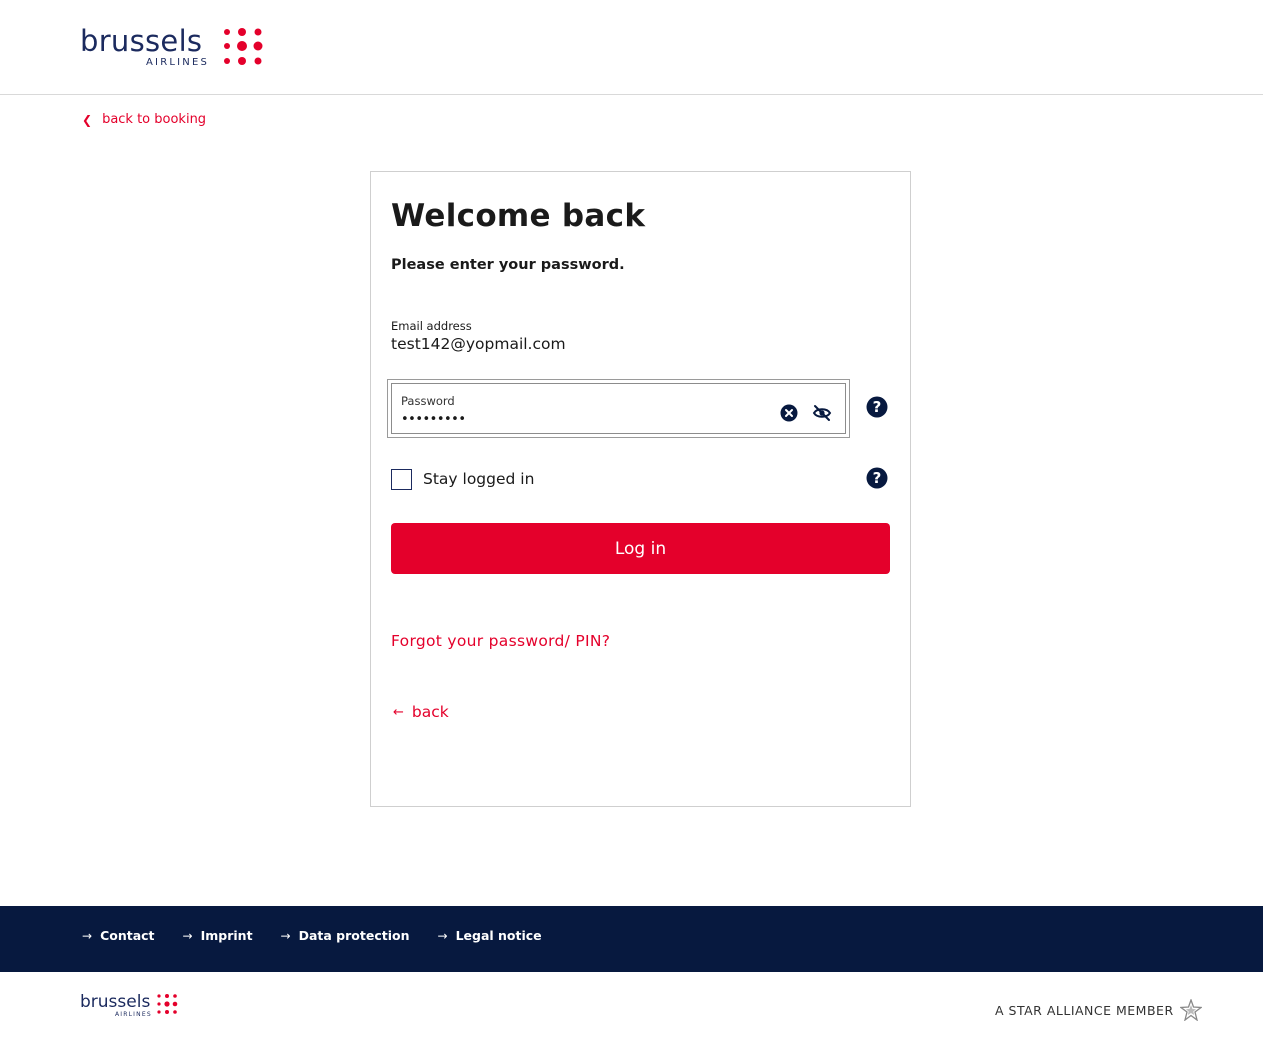 The image size is (1263, 1040). I want to click on footer-link-legal-notice: → Legal notice, so click(490, 935).